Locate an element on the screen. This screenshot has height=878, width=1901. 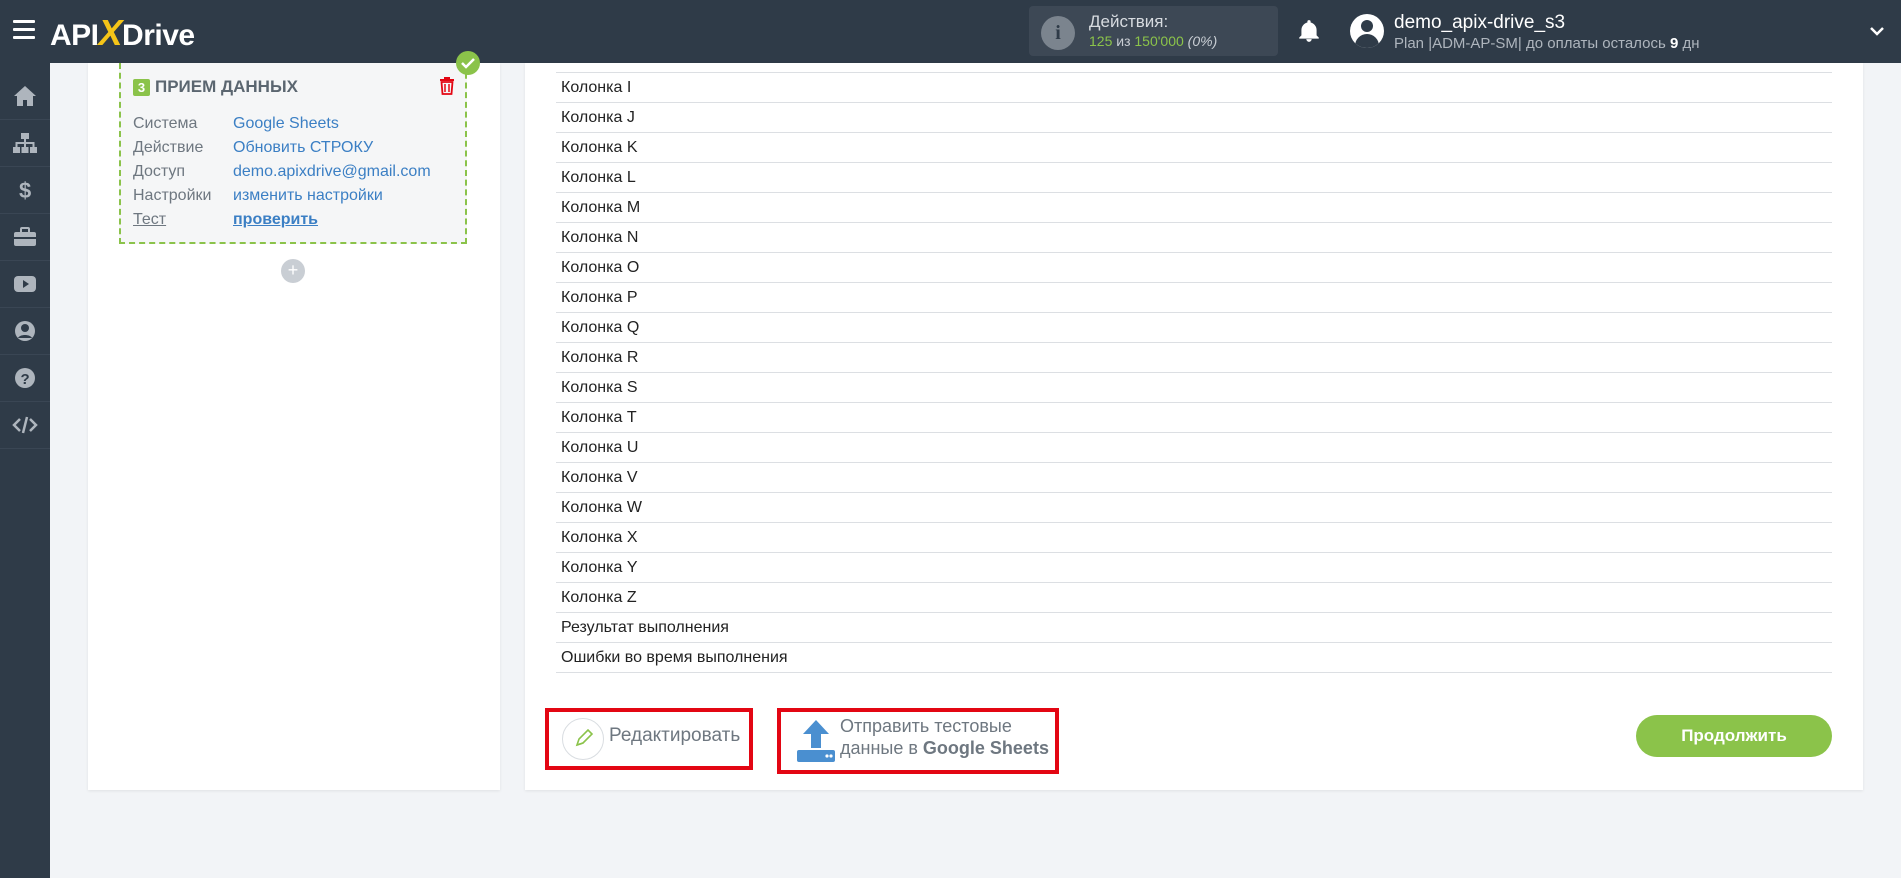
actions-counter: i Действия: 125 из 150'000 (0%) is located at coordinates (1153, 31).